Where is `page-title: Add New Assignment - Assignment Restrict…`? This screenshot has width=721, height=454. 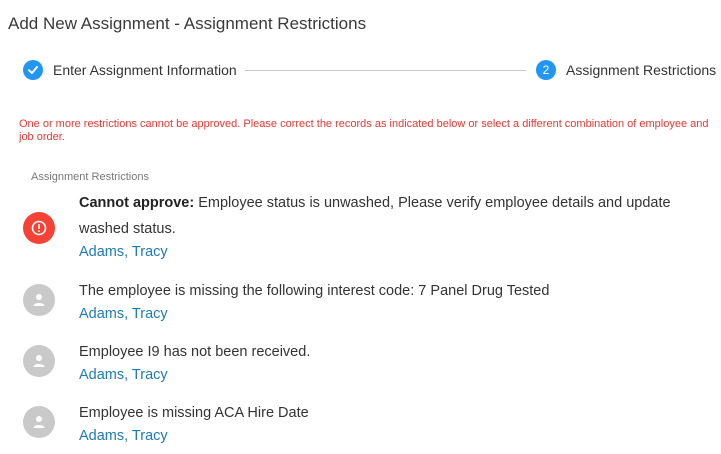 page-title: Add New Assignment - Assignment Restrict… is located at coordinates (187, 23).